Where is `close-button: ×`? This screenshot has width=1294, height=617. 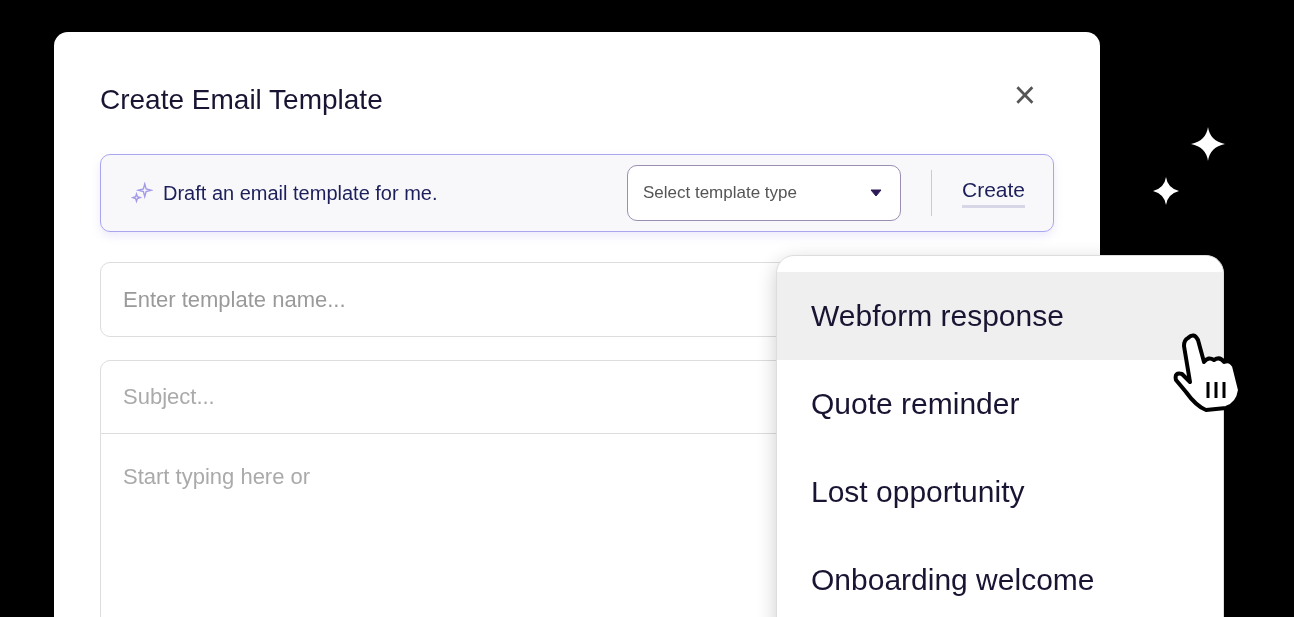 close-button: × is located at coordinates (1033, 95).